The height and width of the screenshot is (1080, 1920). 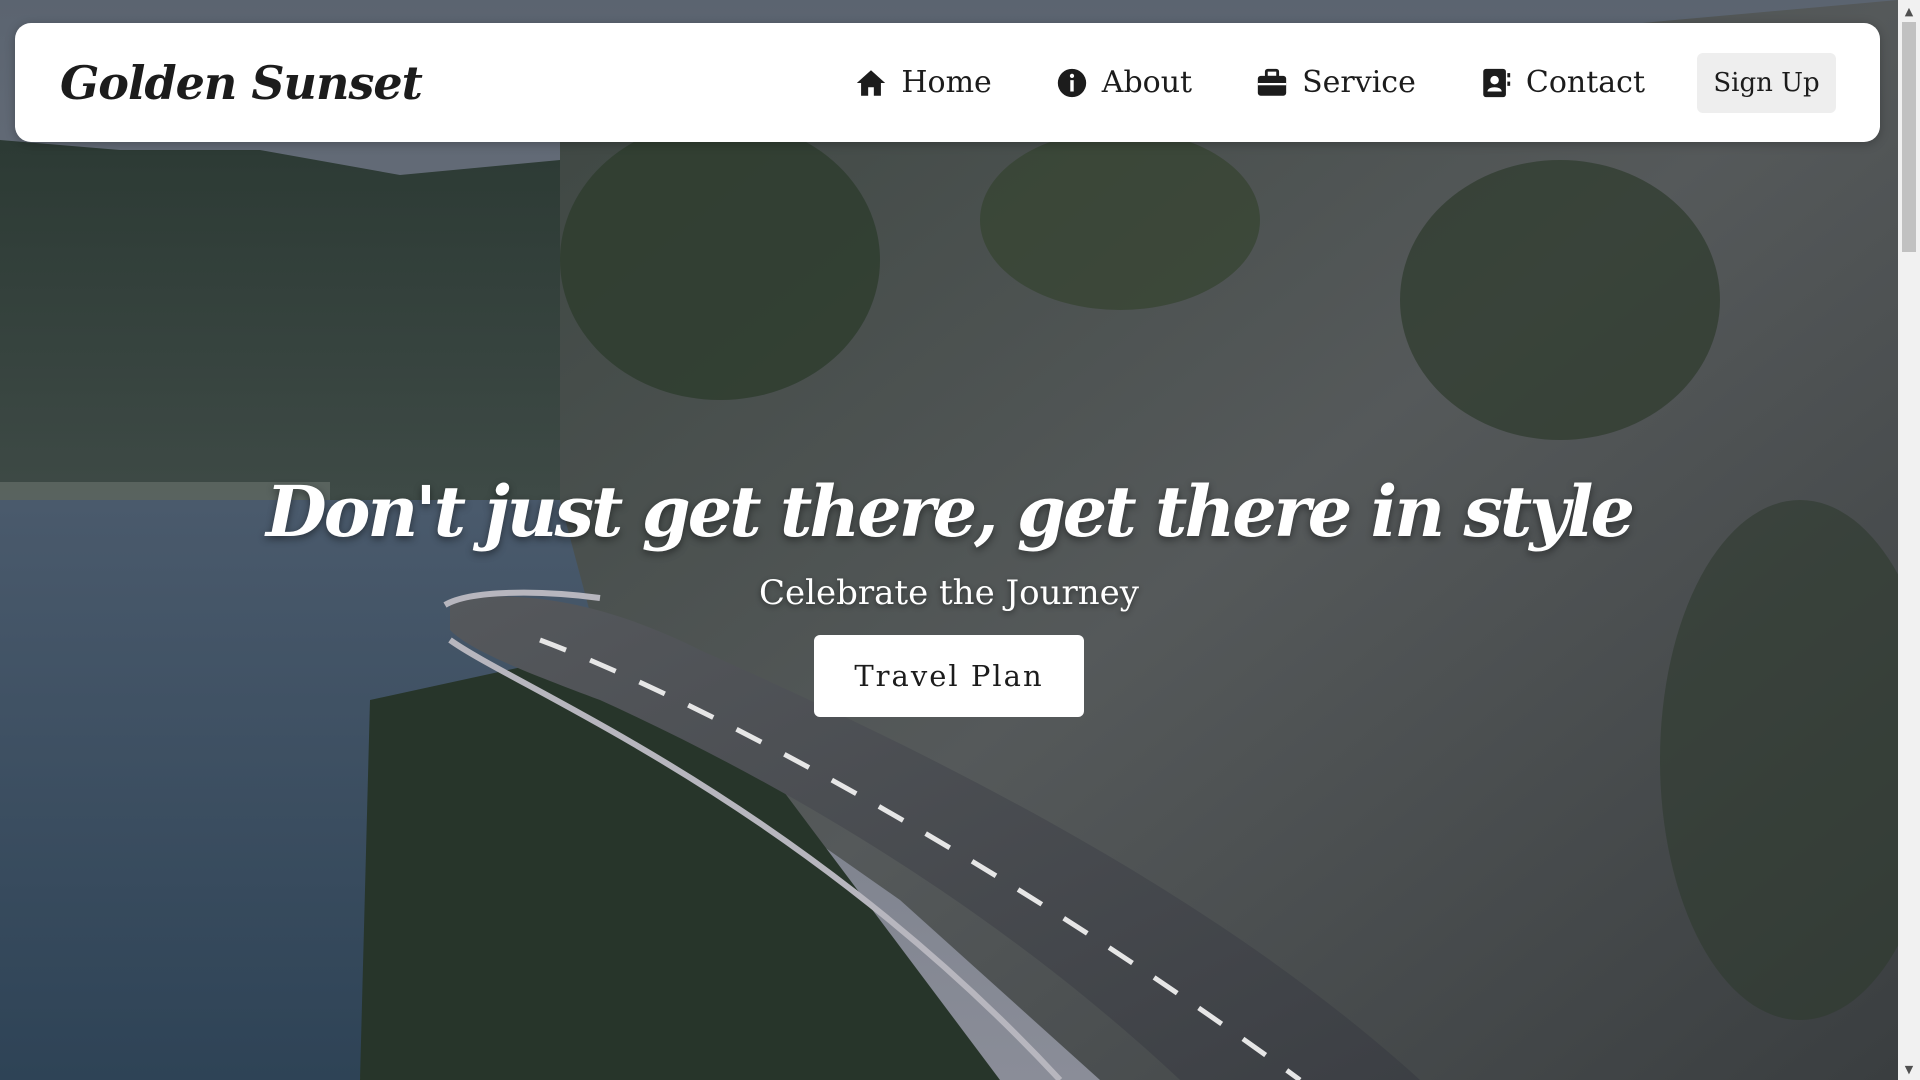 What do you see at coordinates (241, 83) in the screenshot?
I see `brand-logo: Golden Sunset` at bounding box center [241, 83].